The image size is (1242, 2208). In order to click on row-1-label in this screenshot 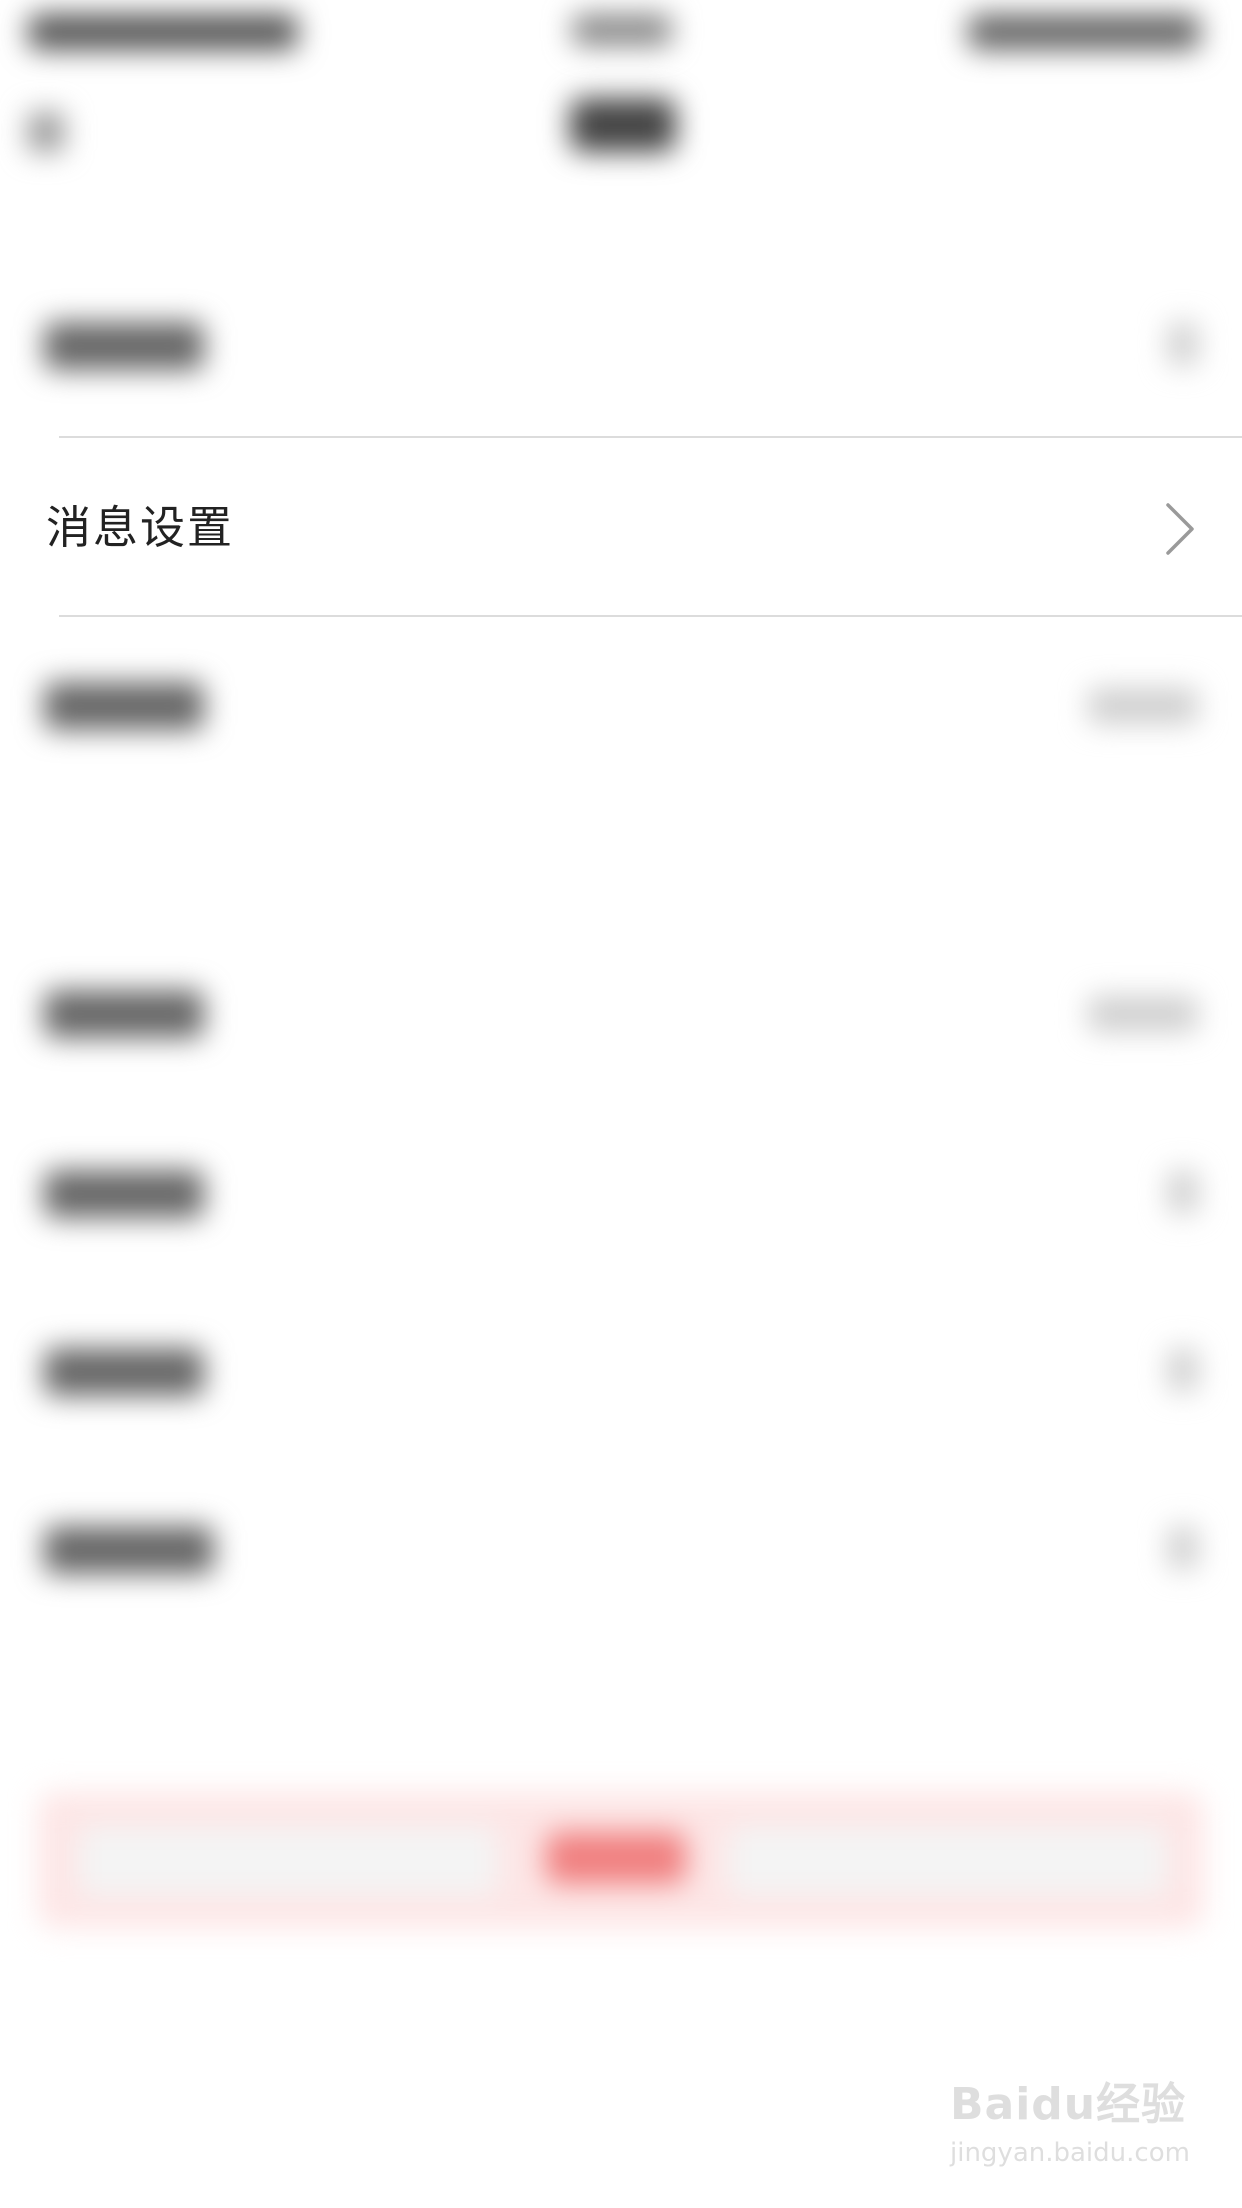, I will do `click(124, 346)`.